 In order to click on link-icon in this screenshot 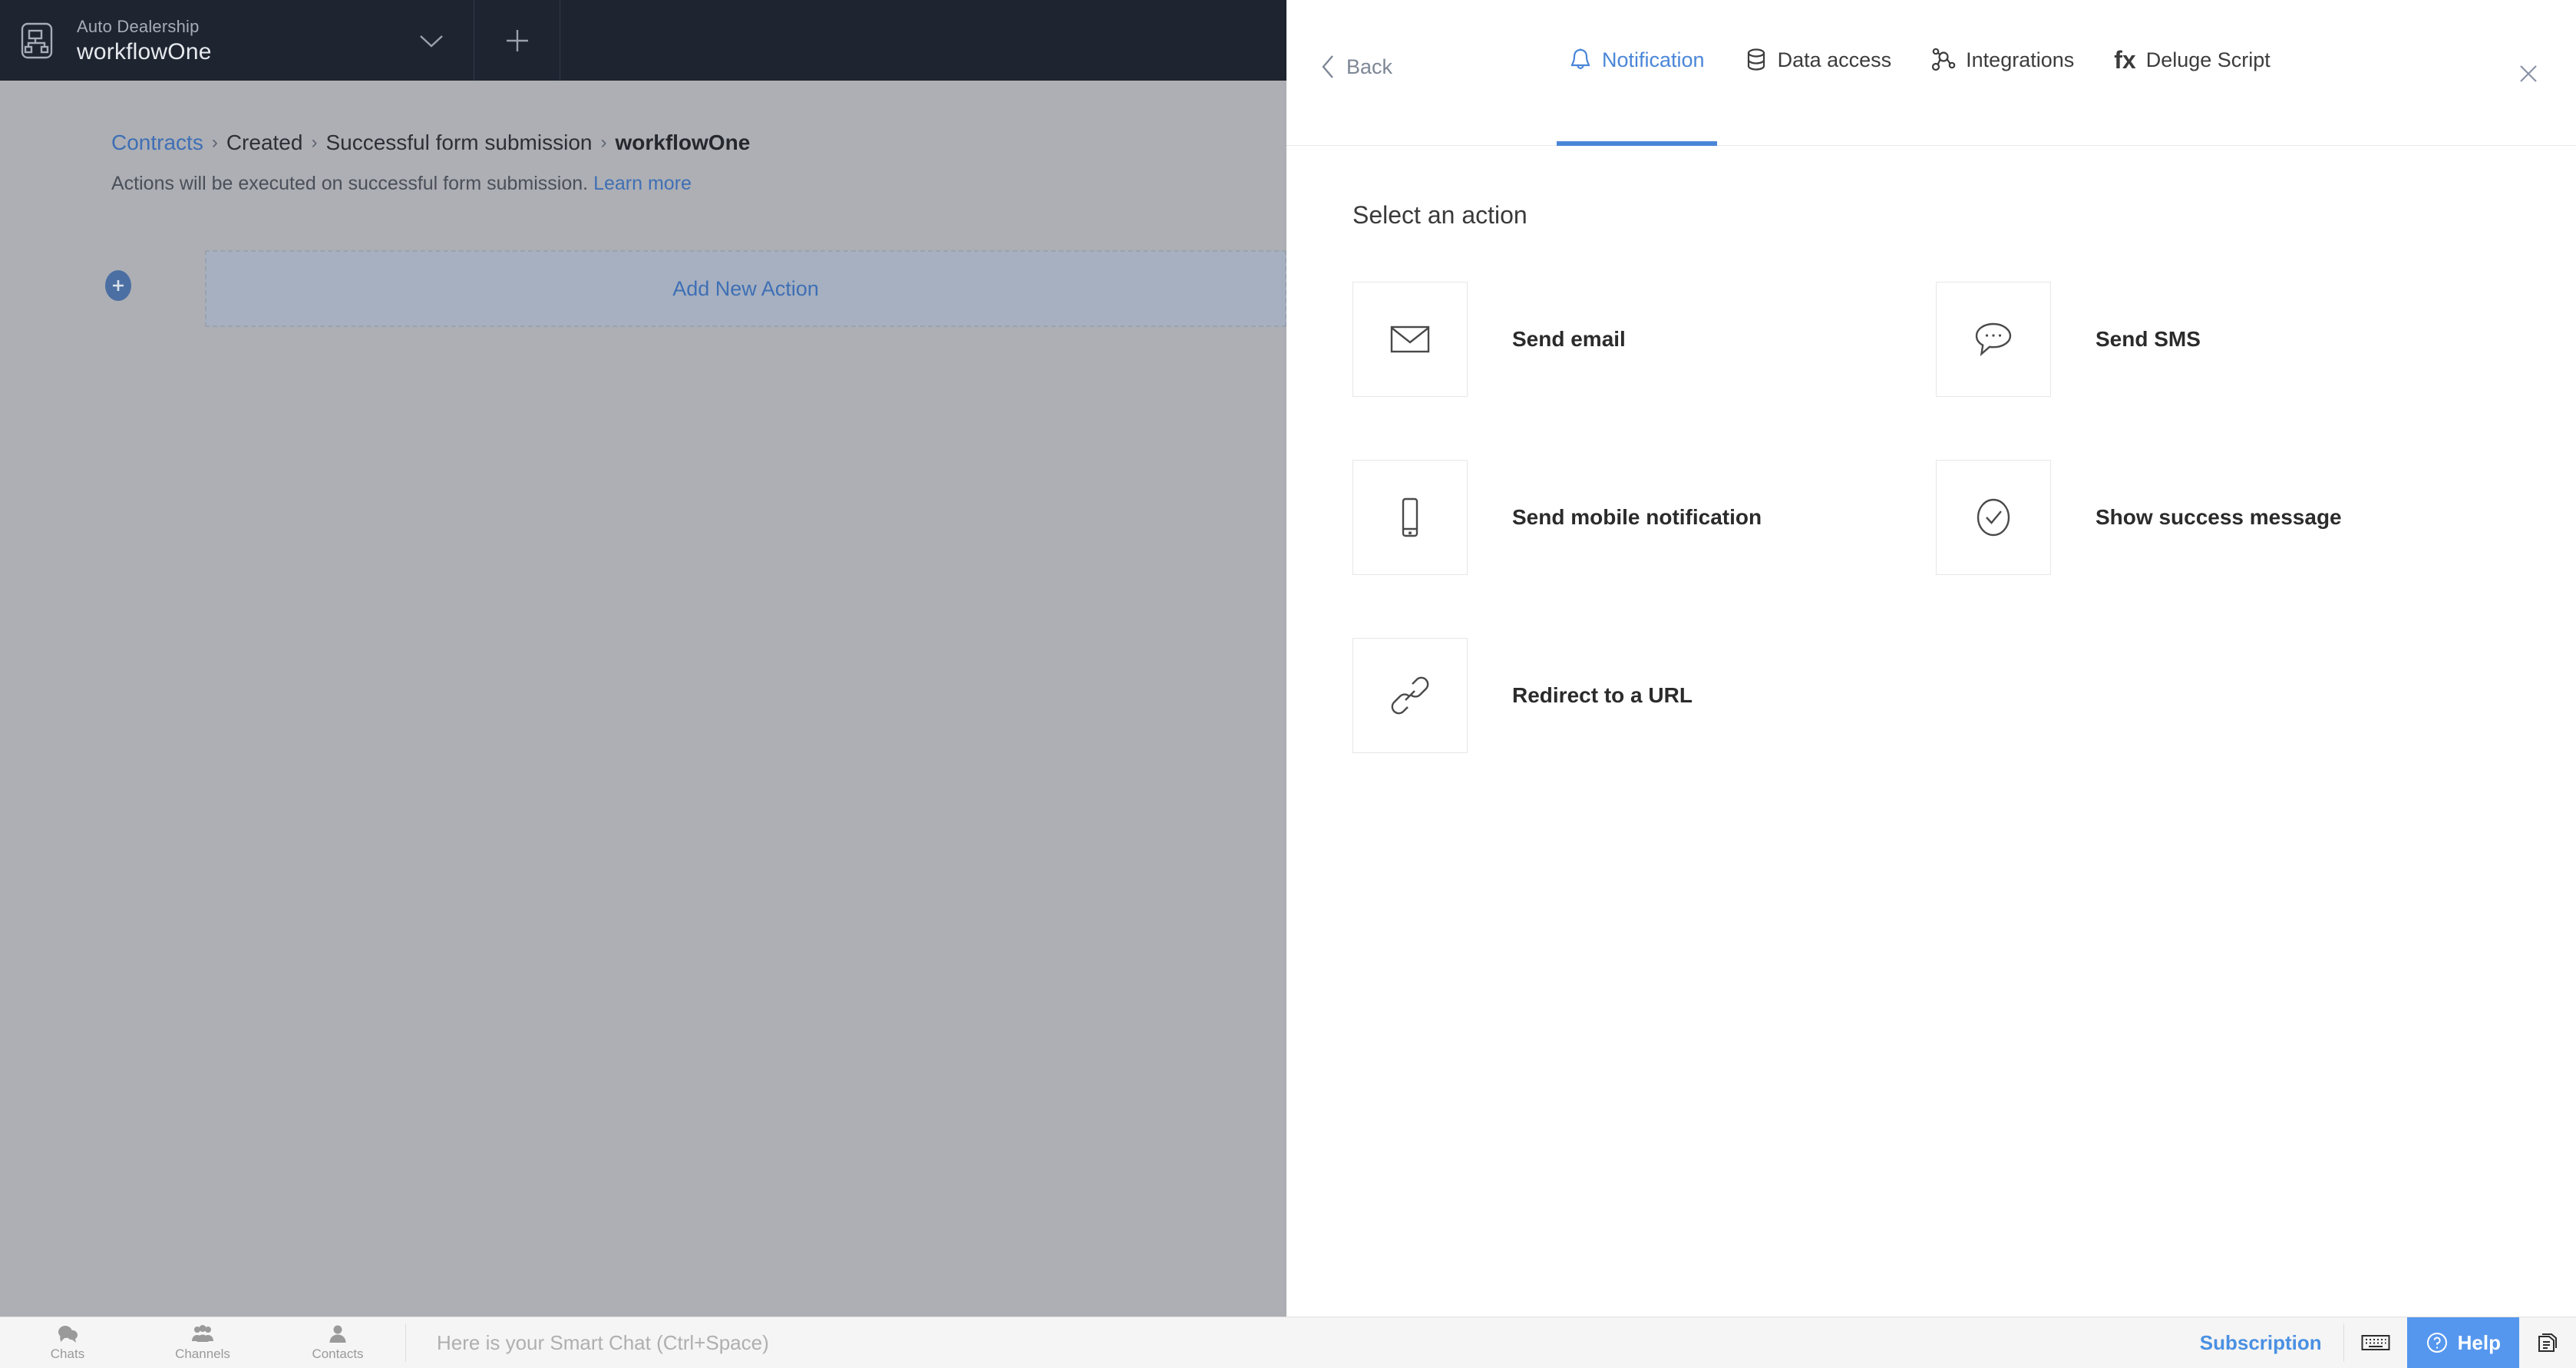, I will do `click(1410, 695)`.